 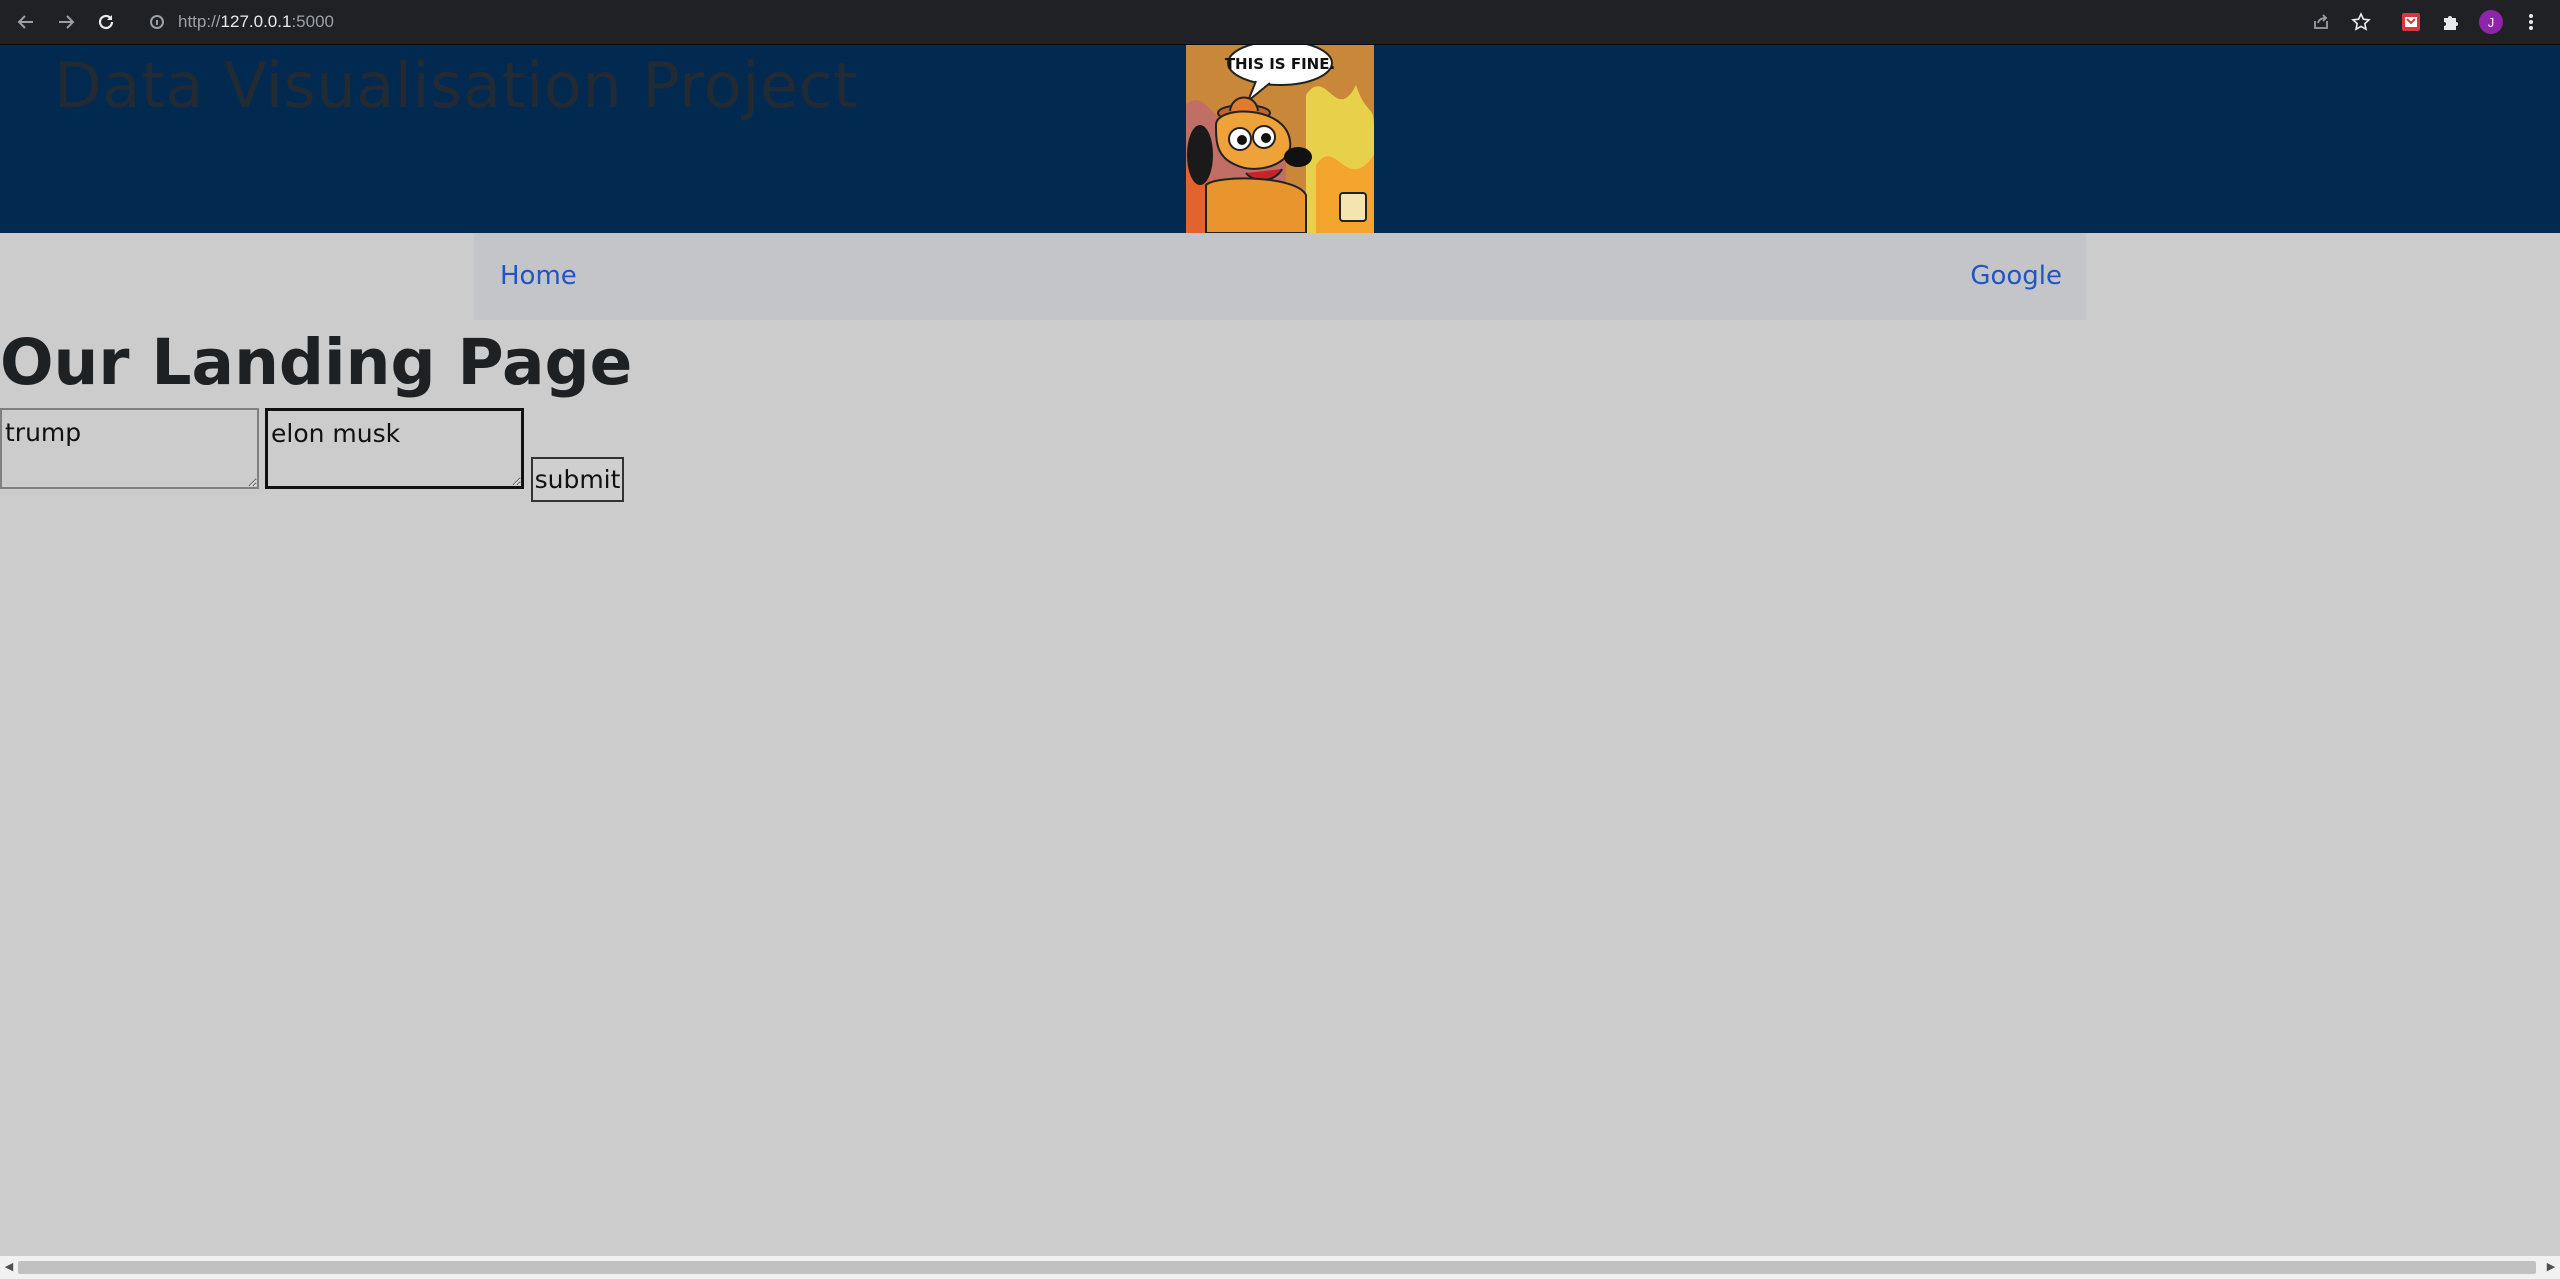 I want to click on url-suffix: :5000, so click(x=312, y=21).